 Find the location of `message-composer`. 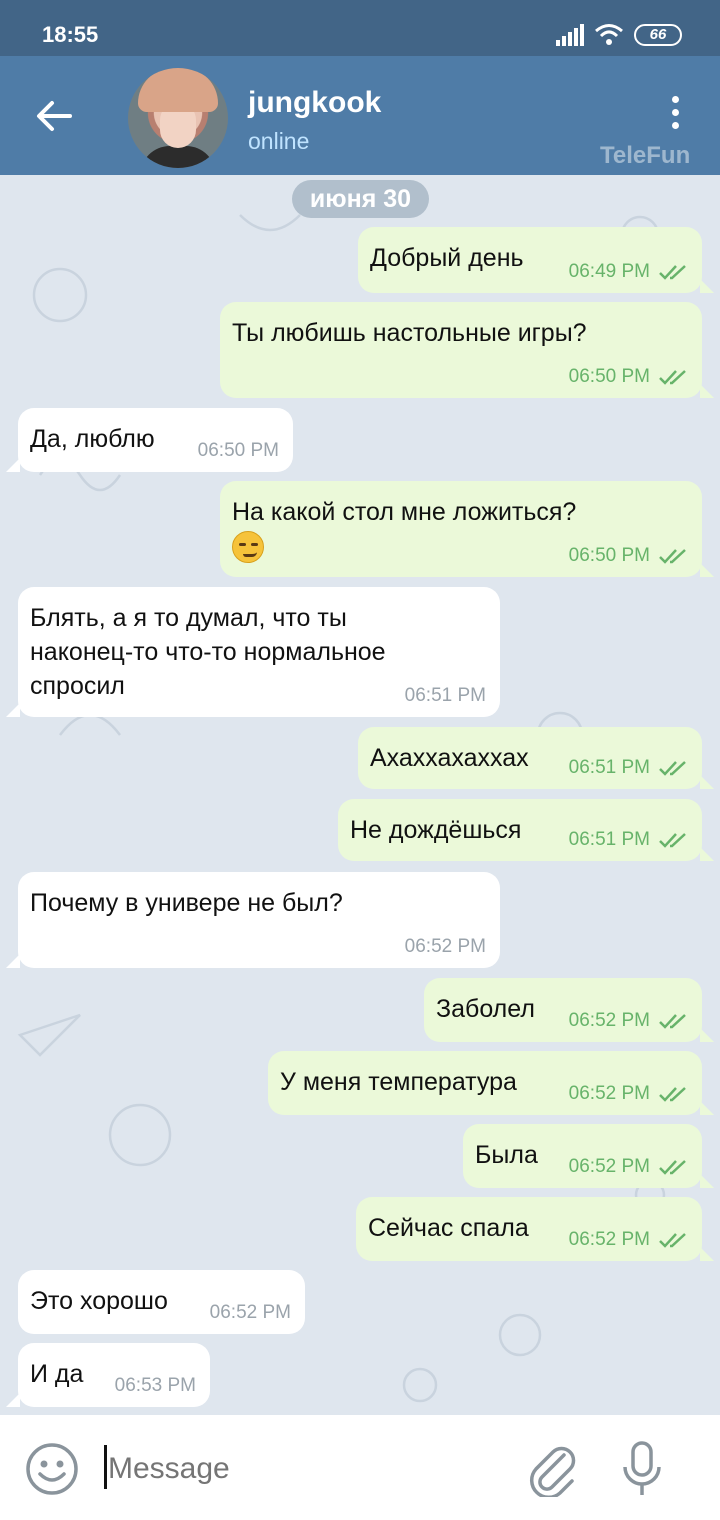

message-composer is located at coordinates (360, 1467).